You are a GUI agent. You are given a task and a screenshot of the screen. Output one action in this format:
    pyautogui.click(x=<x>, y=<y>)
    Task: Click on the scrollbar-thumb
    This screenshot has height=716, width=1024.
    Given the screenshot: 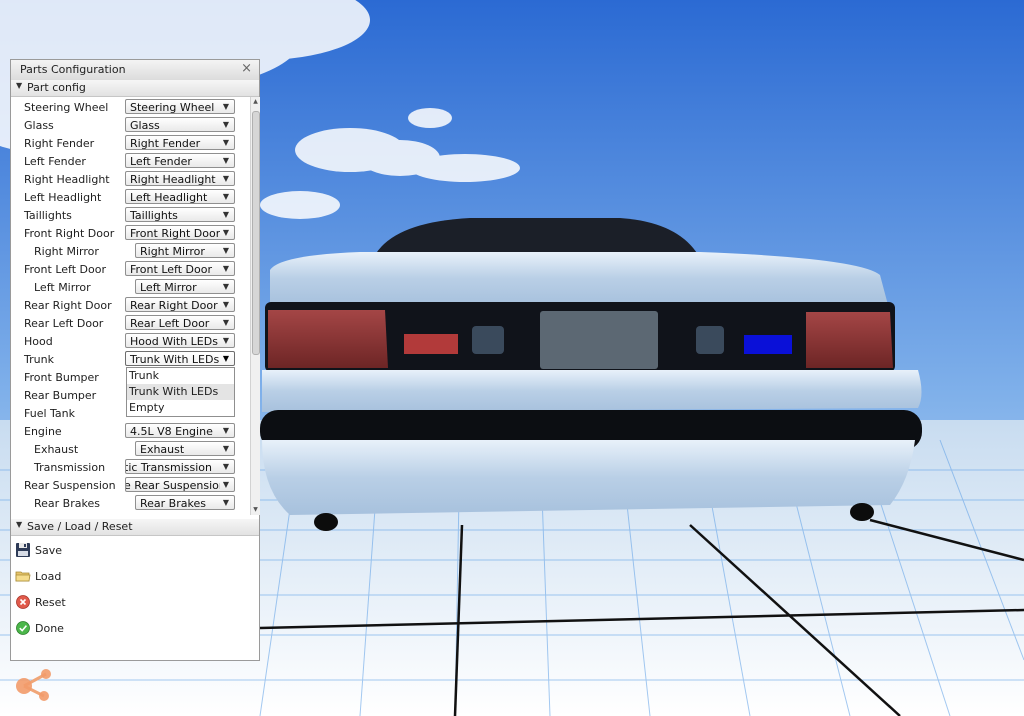 What is the action you would take?
    pyautogui.click(x=256, y=233)
    